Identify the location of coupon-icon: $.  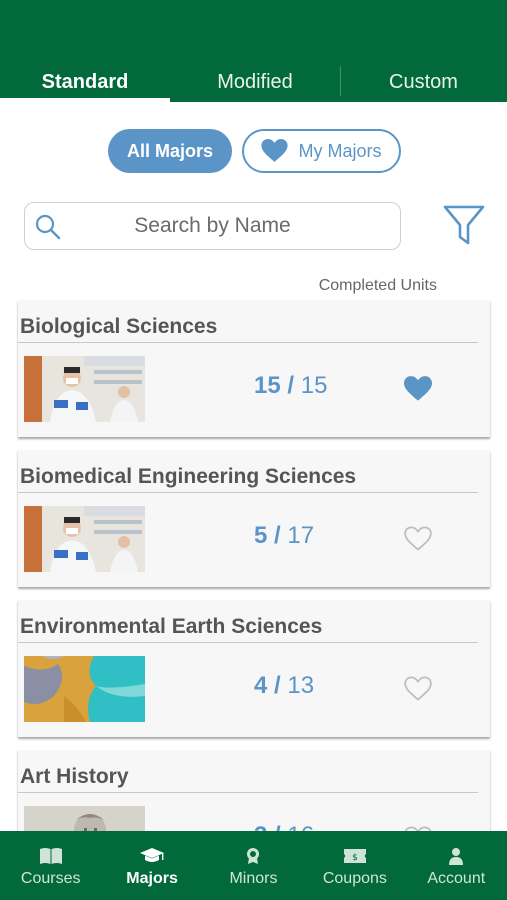
(354, 856).